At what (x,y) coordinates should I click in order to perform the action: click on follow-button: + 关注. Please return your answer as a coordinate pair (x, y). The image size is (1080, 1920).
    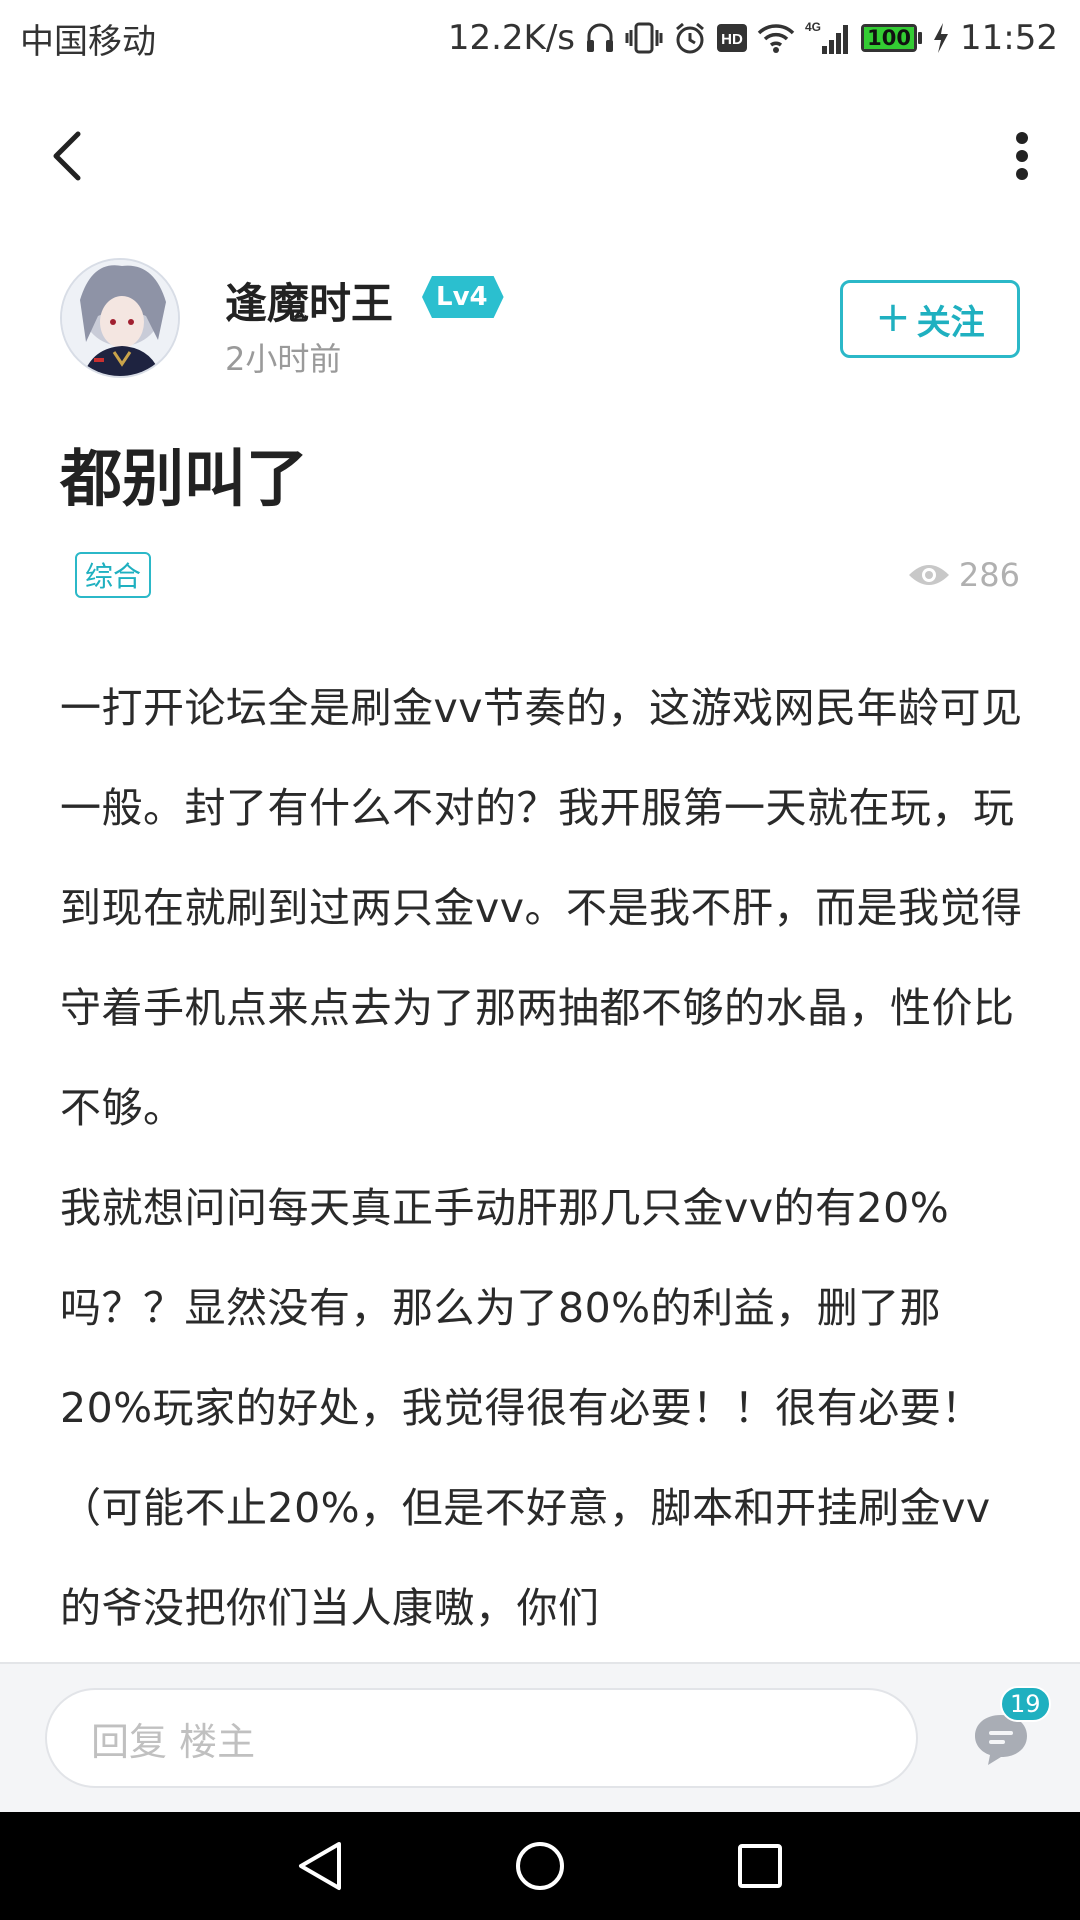
    Looking at the image, I should click on (930, 319).